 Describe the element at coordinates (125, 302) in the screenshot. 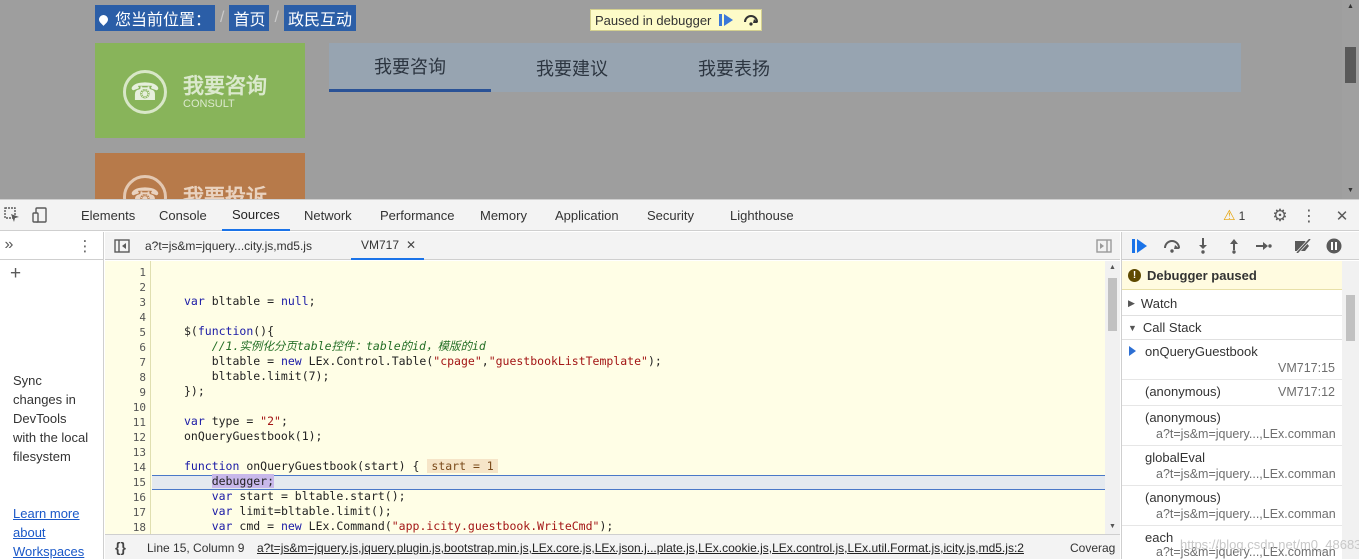

I see `line-number: 3` at that location.